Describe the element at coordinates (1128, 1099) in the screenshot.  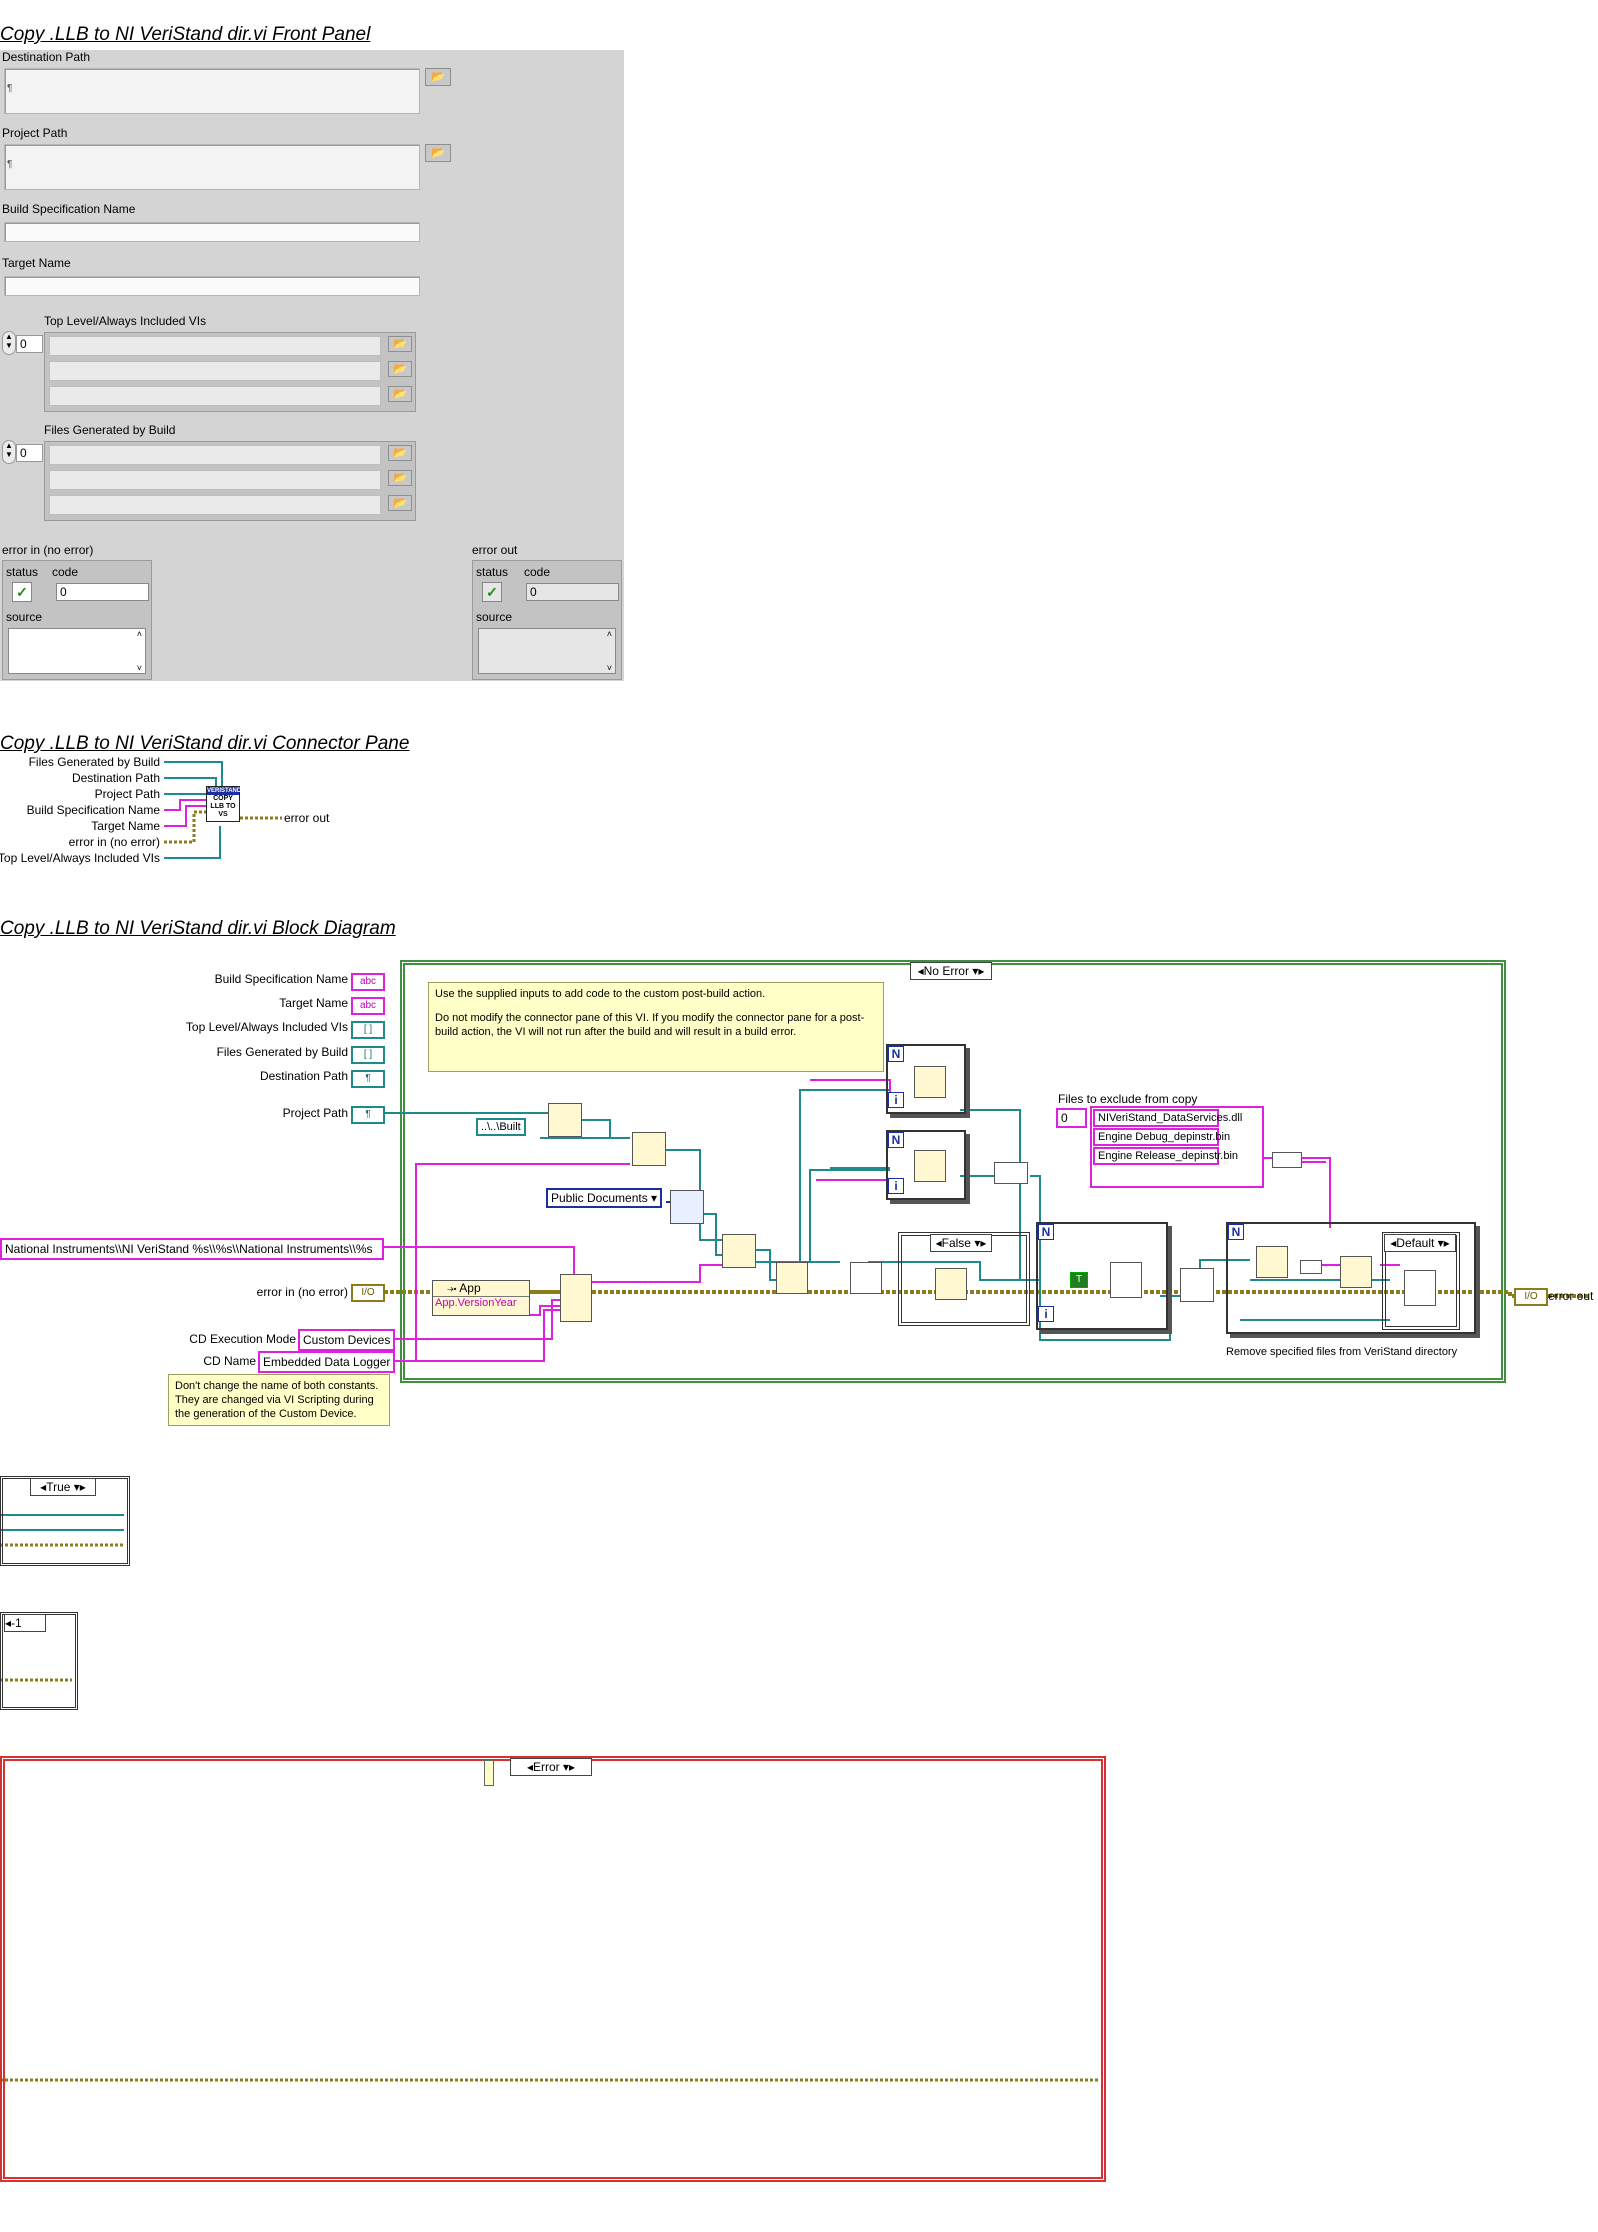
I see `exclude-files-label: Files to exclude from copy` at that location.